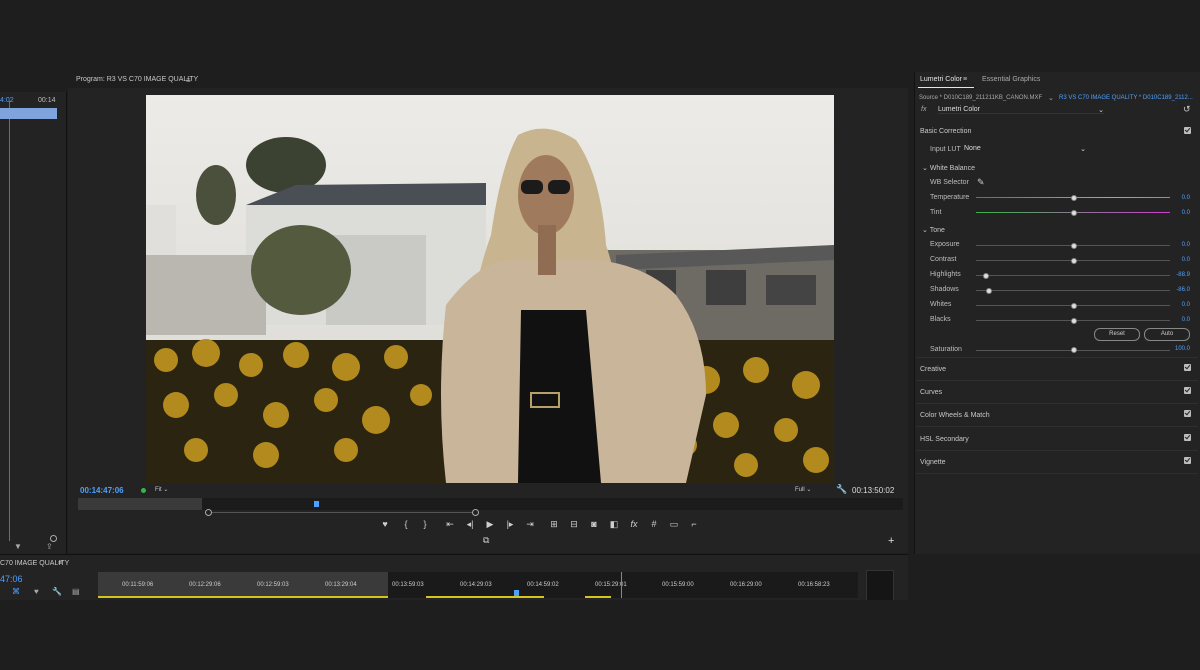 The height and width of the screenshot is (670, 1200). Describe the element at coordinates (937, 230) in the screenshot. I see `tone-label: Tone` at that location.